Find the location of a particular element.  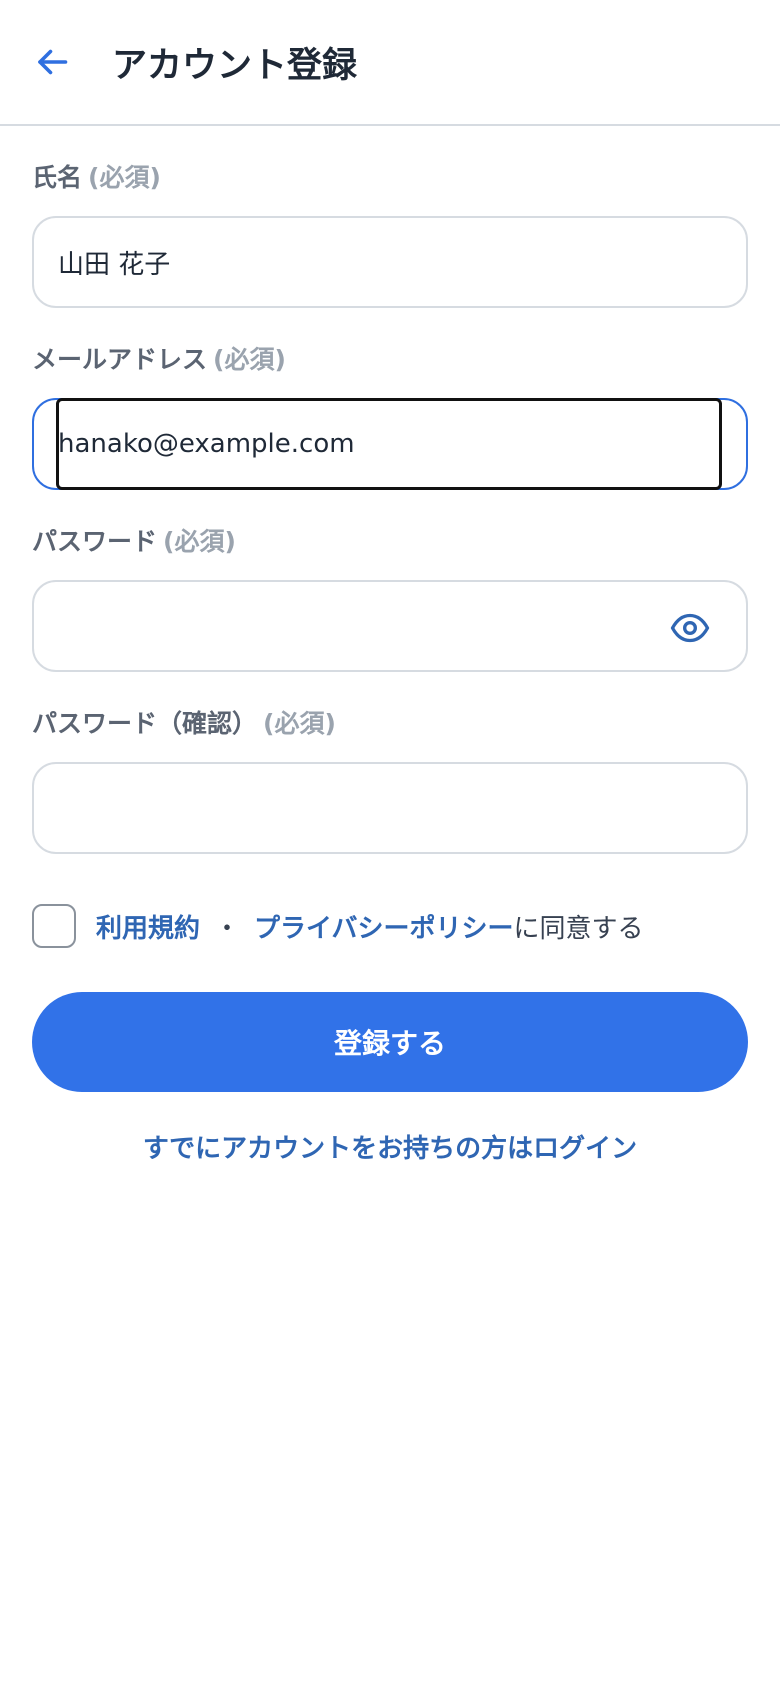

name-input is located at coordinates (390, 262).